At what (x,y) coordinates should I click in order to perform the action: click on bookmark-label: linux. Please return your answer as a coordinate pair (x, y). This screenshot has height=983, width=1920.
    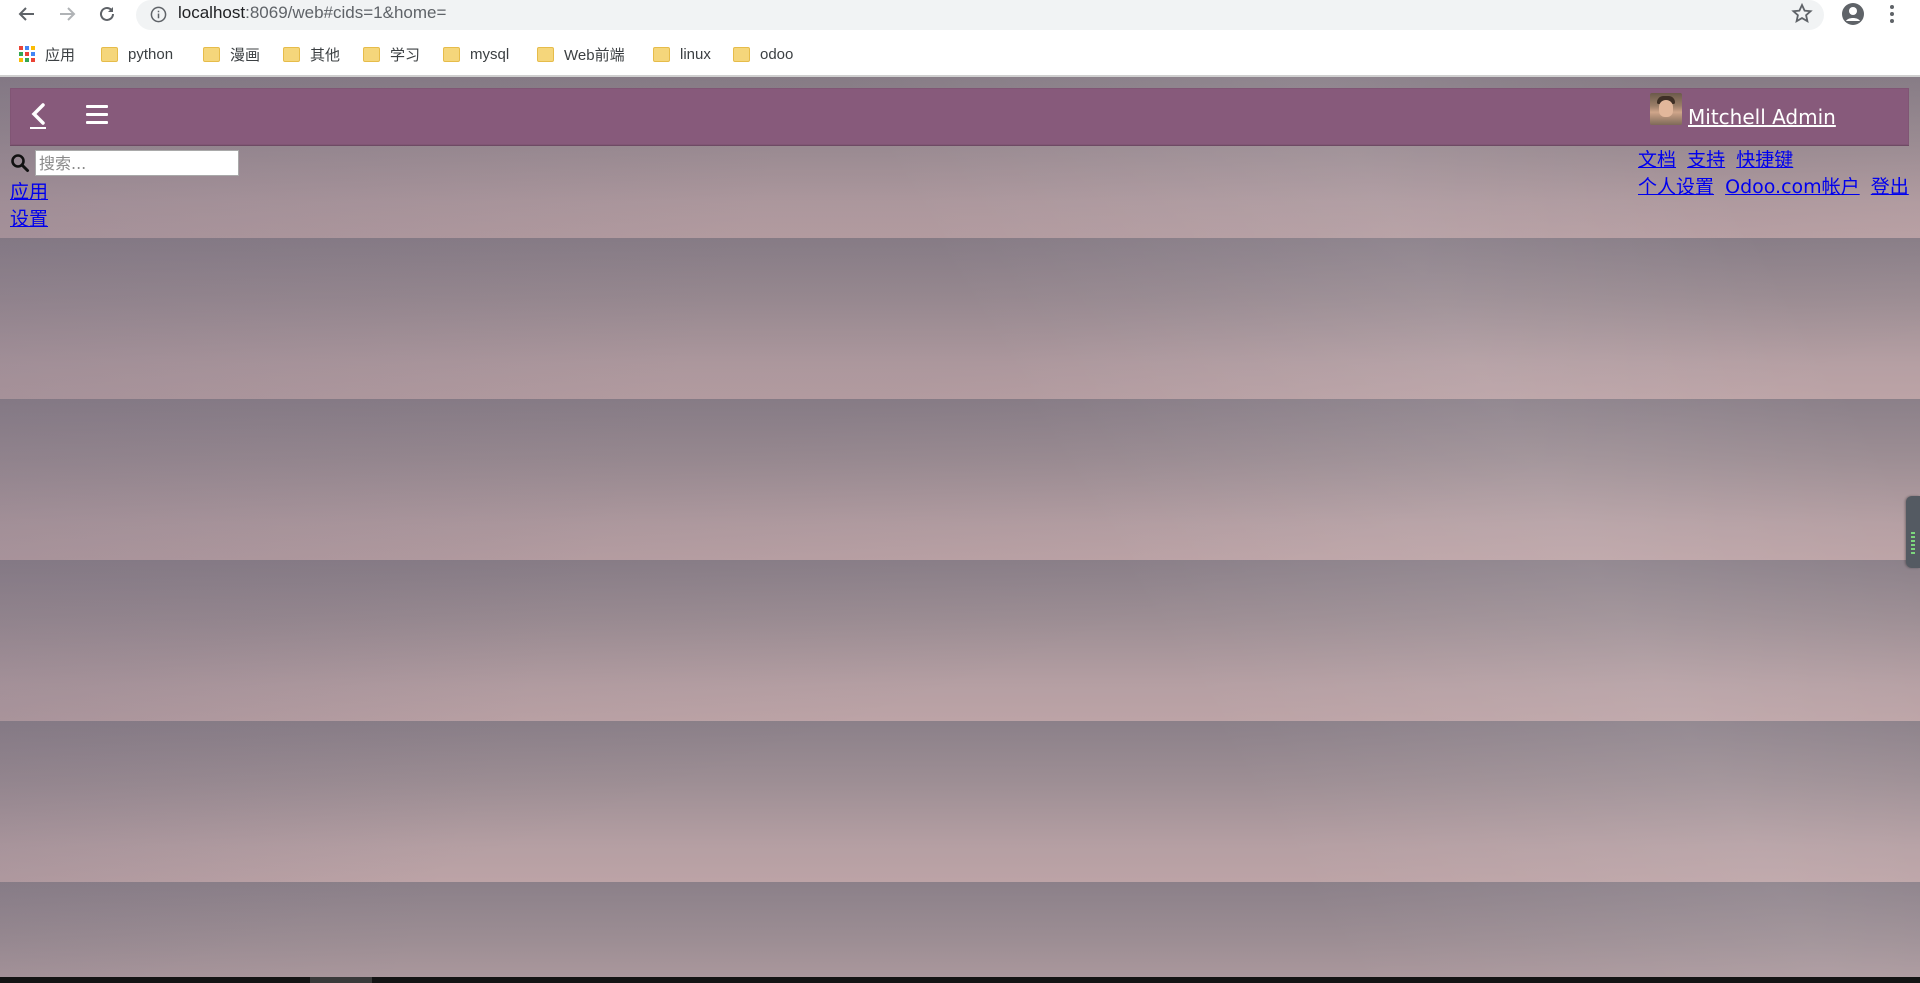
    Looking at the image, I should click on (695, 54).